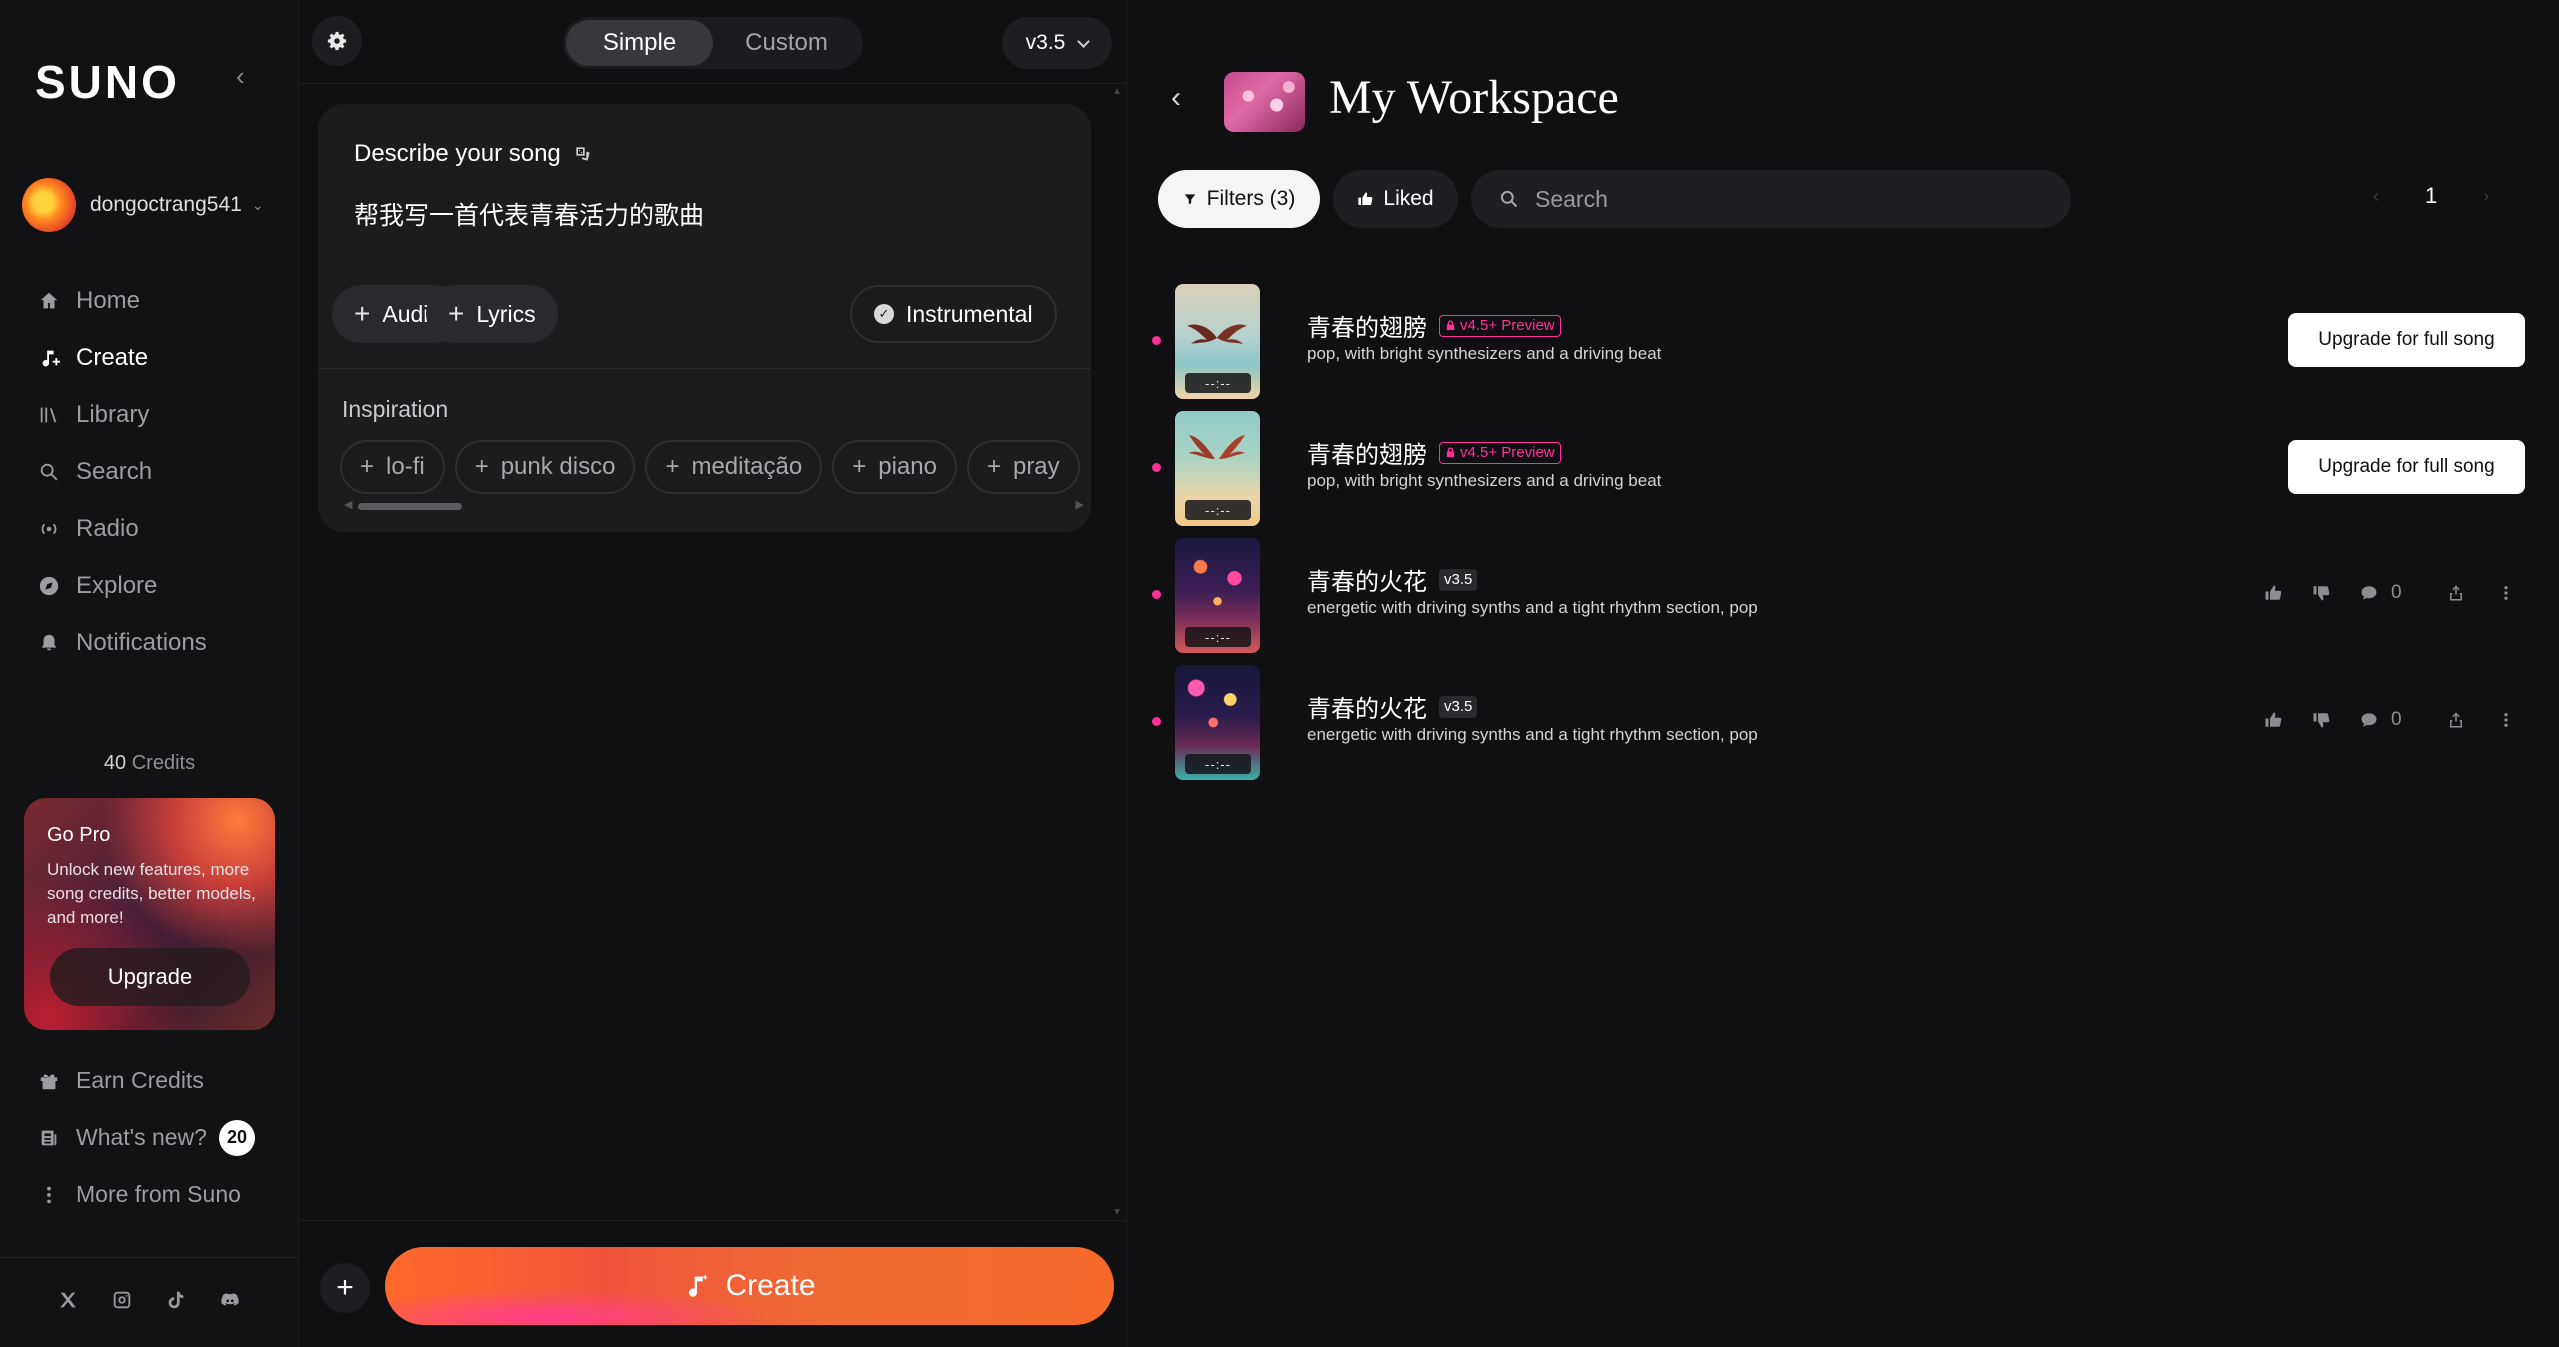  Describe the element at coordinates (639, 43) in the screenshot. I see `tab-simple: Simple` at that location.